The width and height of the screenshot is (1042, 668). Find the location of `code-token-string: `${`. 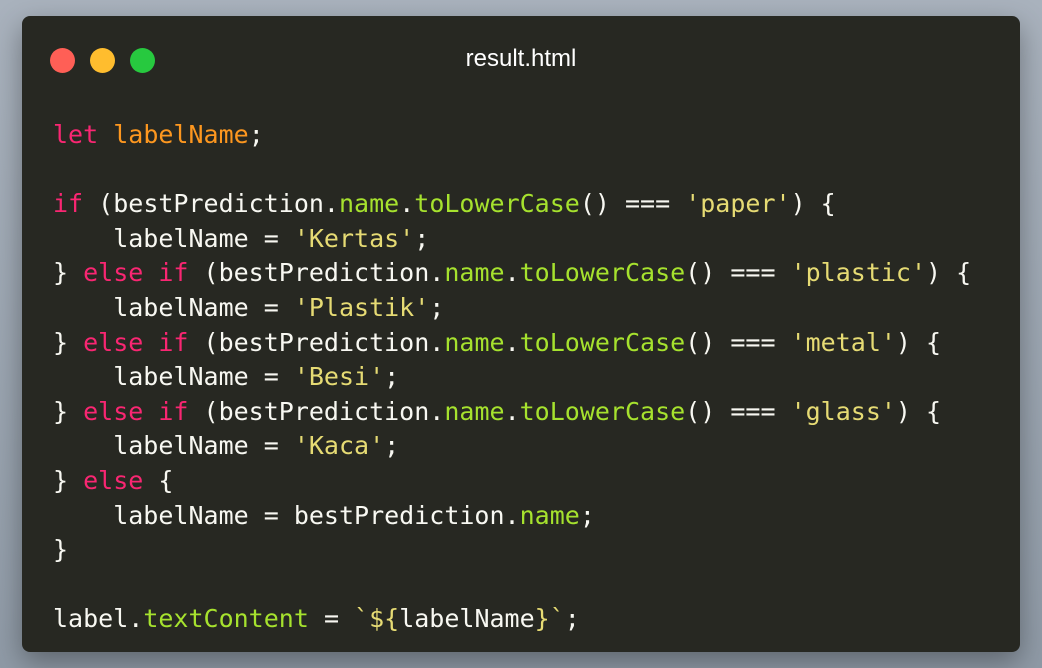

code-token-string: `${ is located at coordinates (377, 619).